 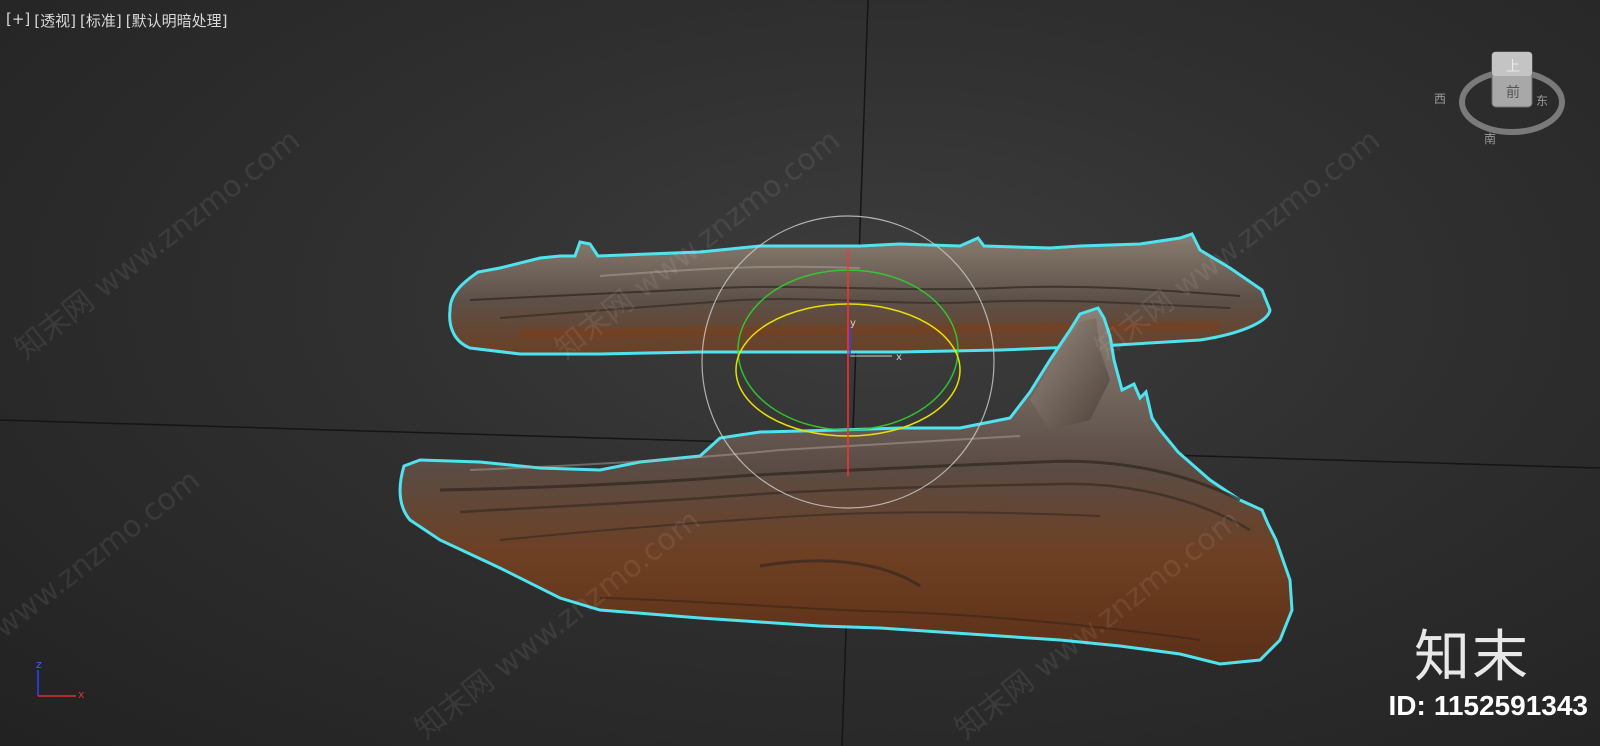 What do you see at coordinates (853, 323) in the screenshot?
I see `gizmo-y-label: y` at bounding box center [853, 323].